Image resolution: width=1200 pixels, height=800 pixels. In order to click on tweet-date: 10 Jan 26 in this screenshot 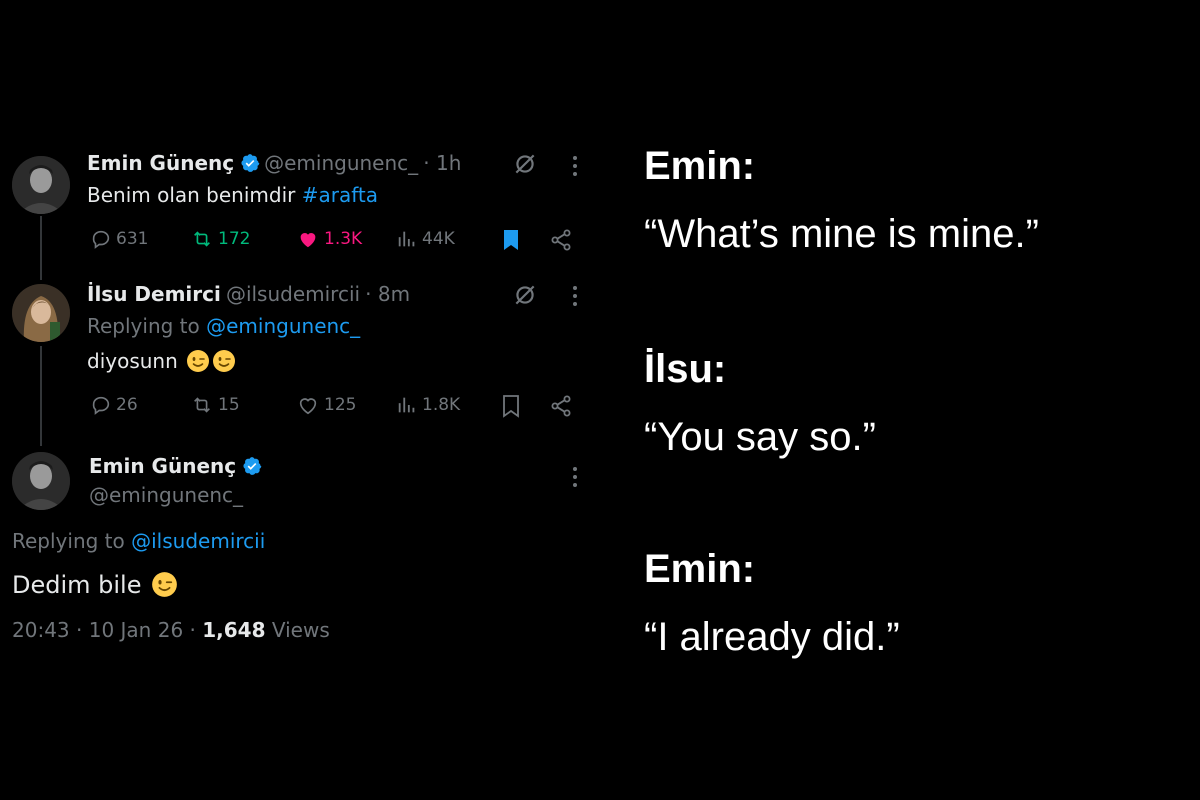, I will do `click(136, 630)`.